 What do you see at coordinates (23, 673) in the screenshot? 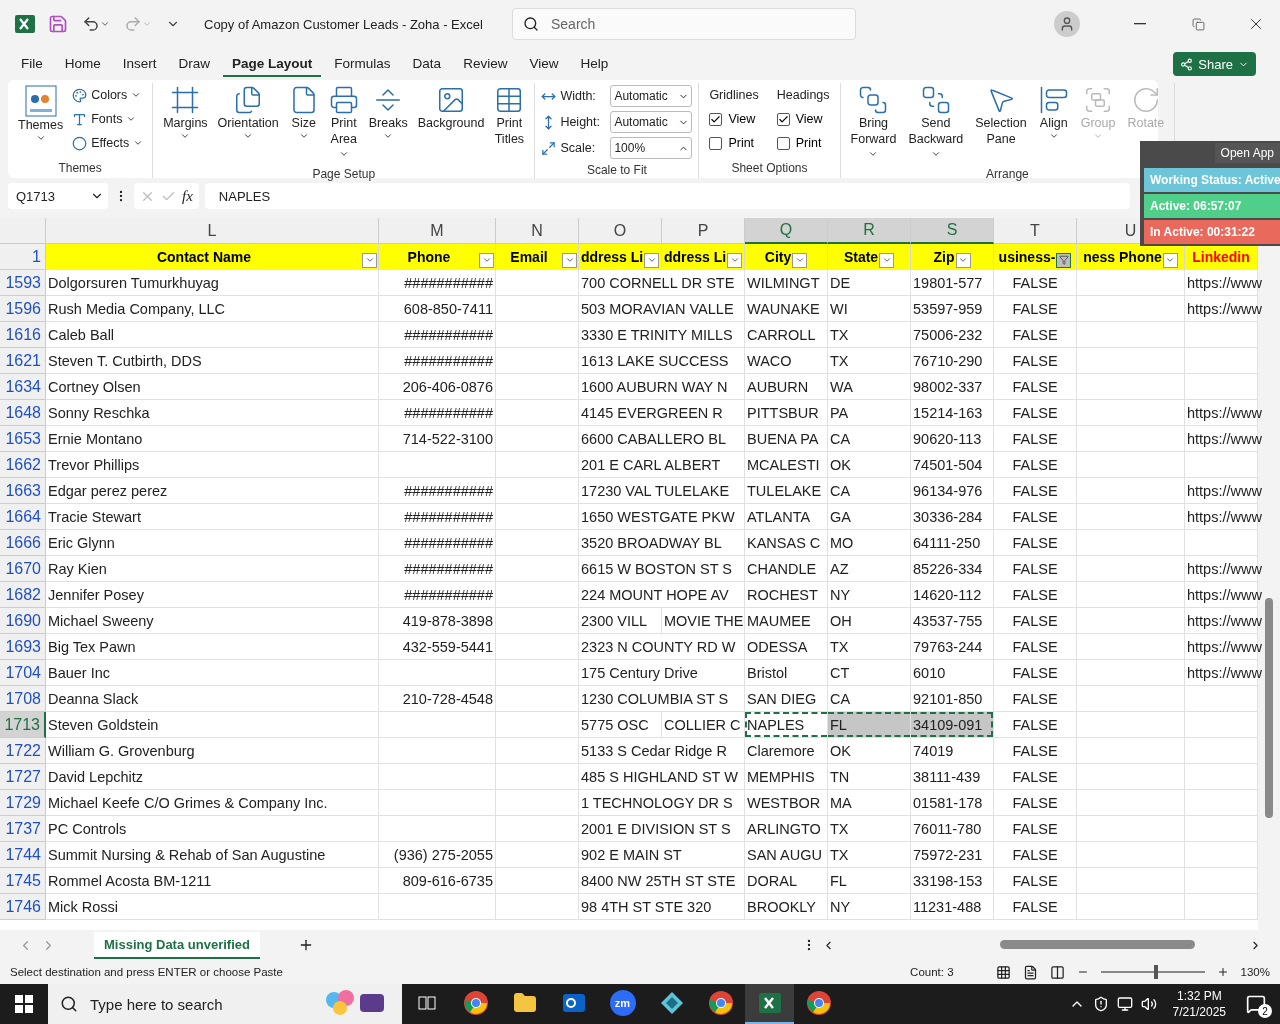
I see `row-number: 1704` at bounding box center [23, 673].